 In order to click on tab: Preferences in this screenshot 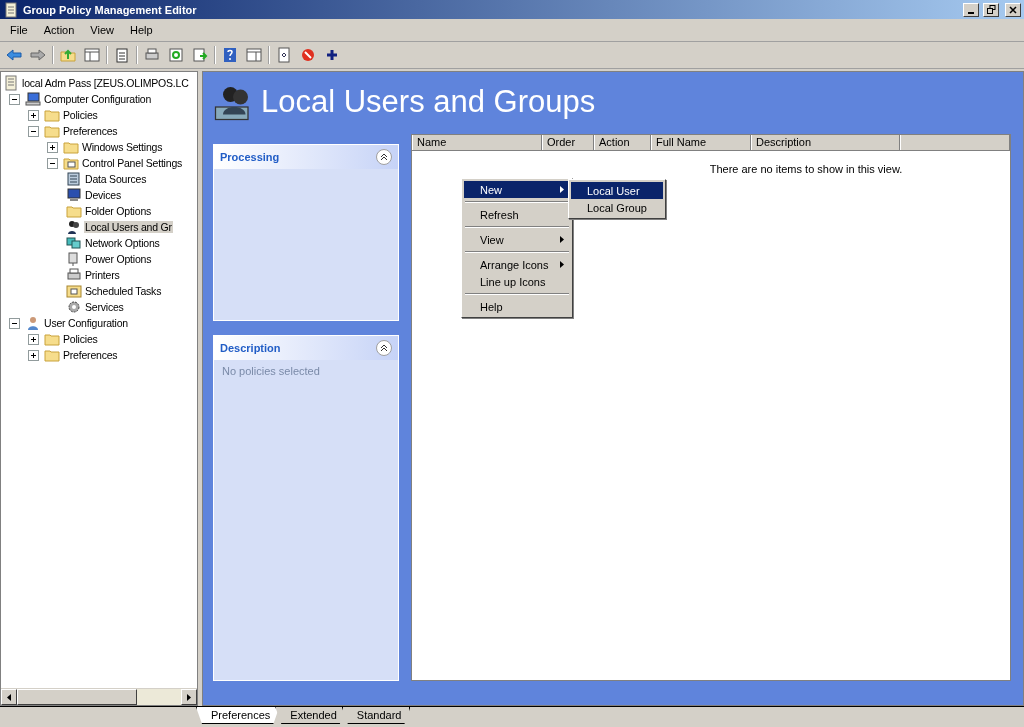, I will do `click(238, 715)`.